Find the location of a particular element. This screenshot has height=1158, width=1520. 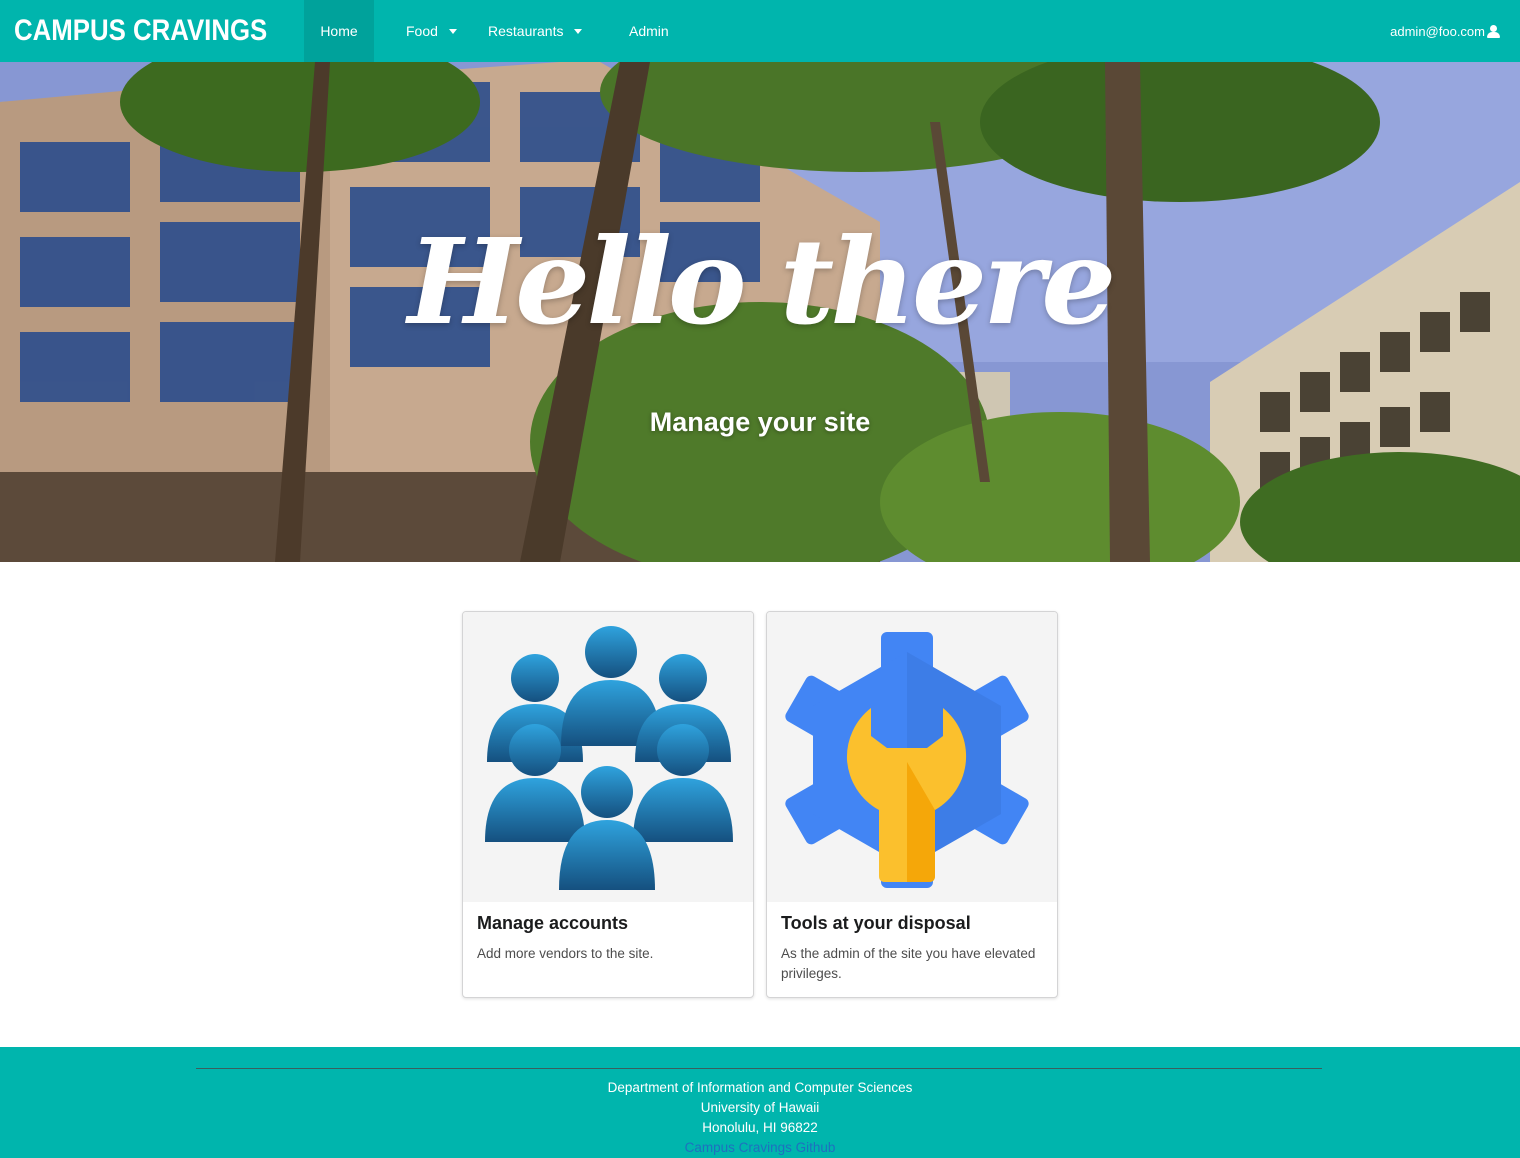

hero-title: Hello there is located at coordinates (762, 281).